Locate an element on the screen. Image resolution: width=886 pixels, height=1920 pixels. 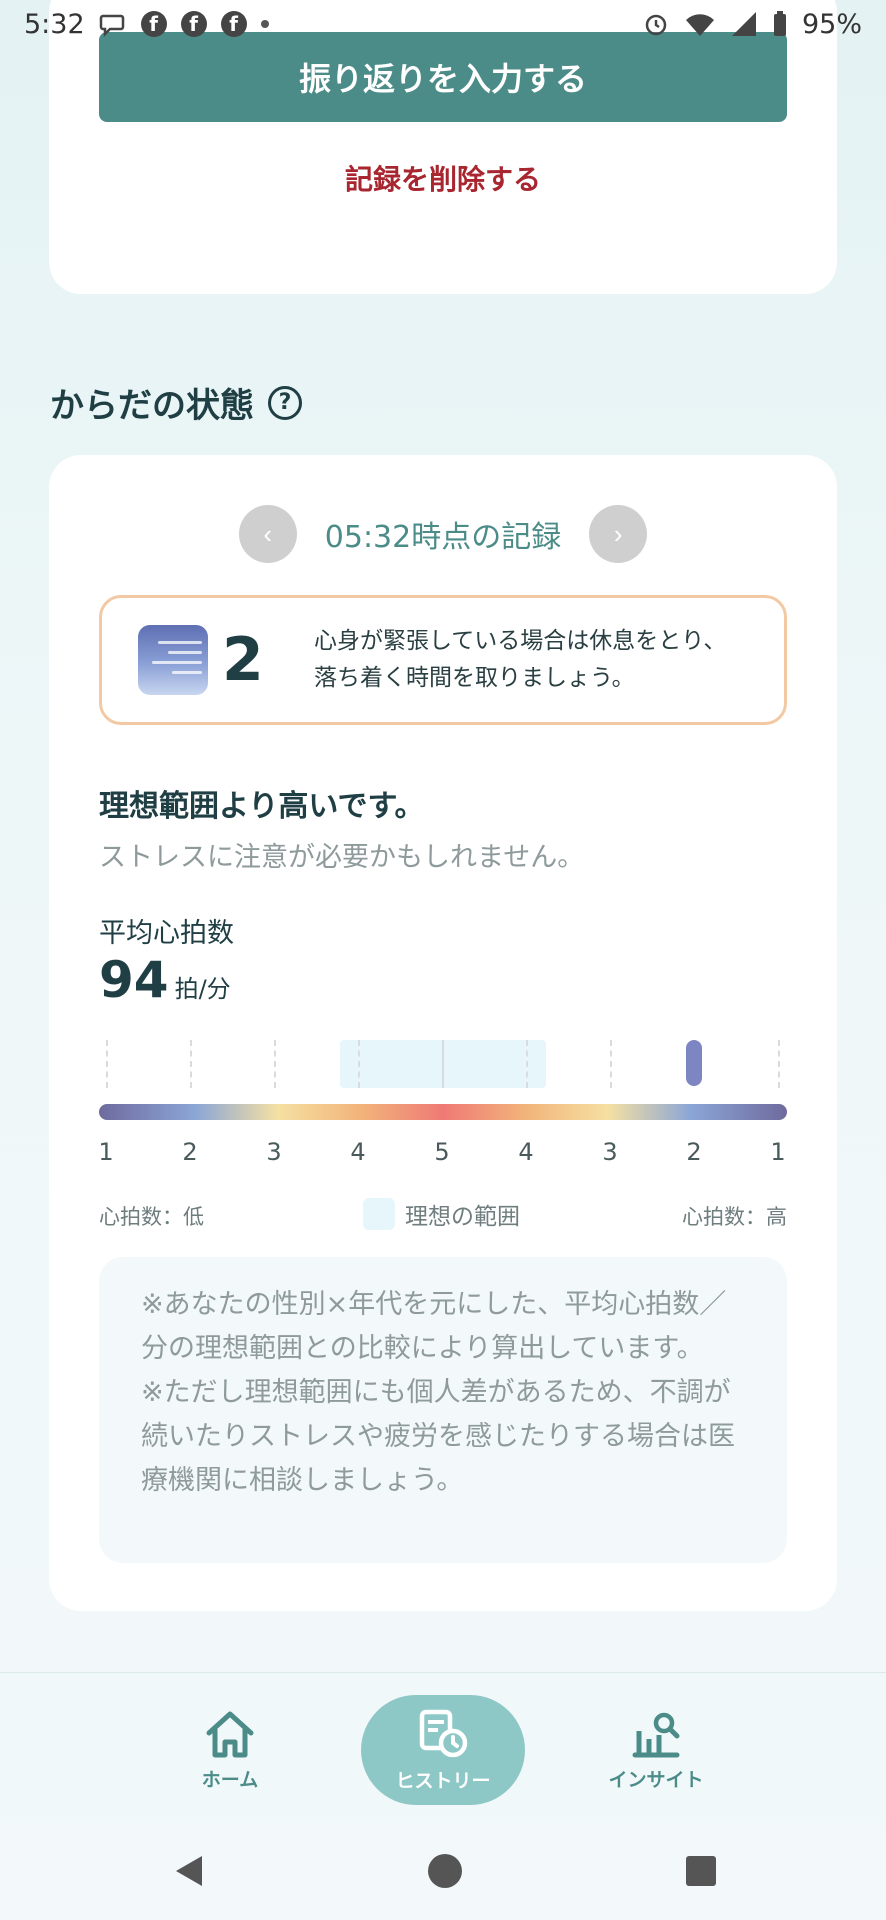
nav-insight-label: インサイト is located at coordinates (656, 1779).